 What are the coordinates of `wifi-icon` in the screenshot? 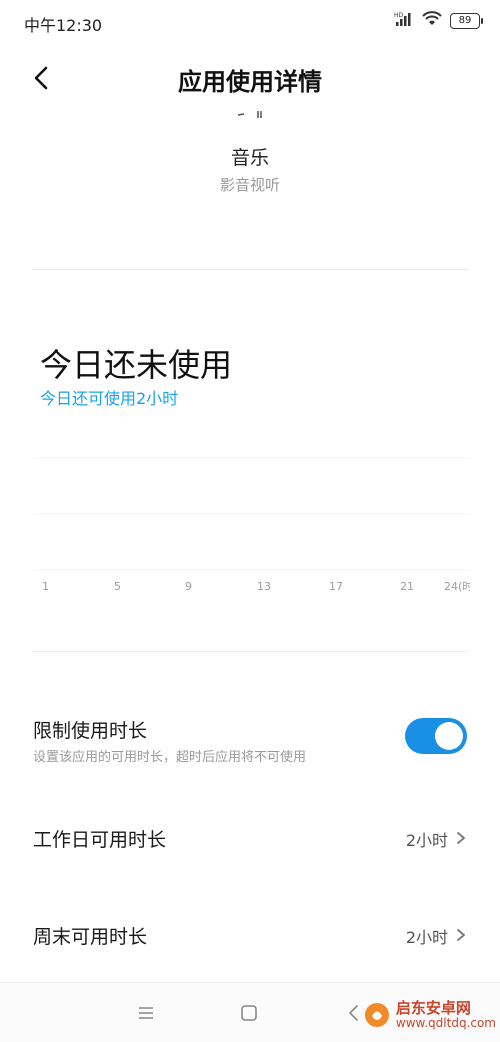 It's located at (432, 21).